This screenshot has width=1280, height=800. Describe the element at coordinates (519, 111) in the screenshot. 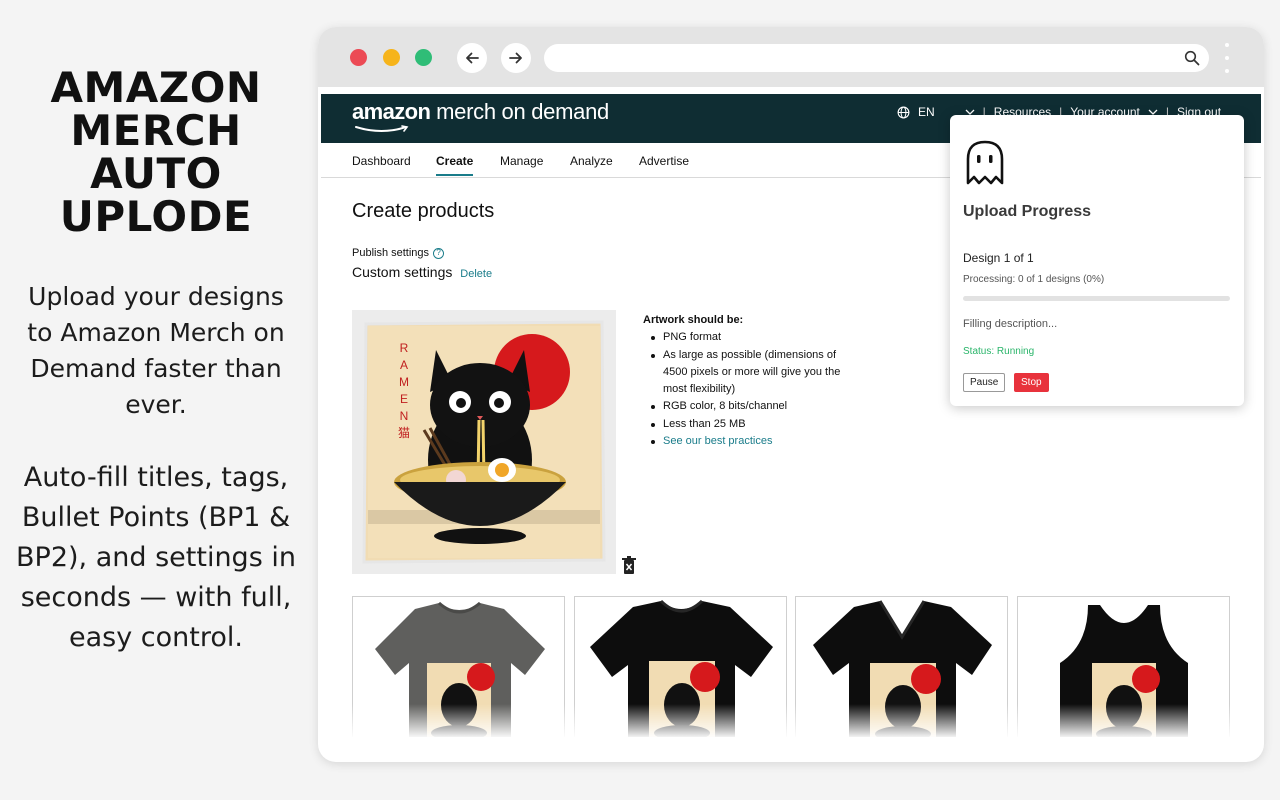

I see `logo-merch-on-demand: merch on demand` at that location.